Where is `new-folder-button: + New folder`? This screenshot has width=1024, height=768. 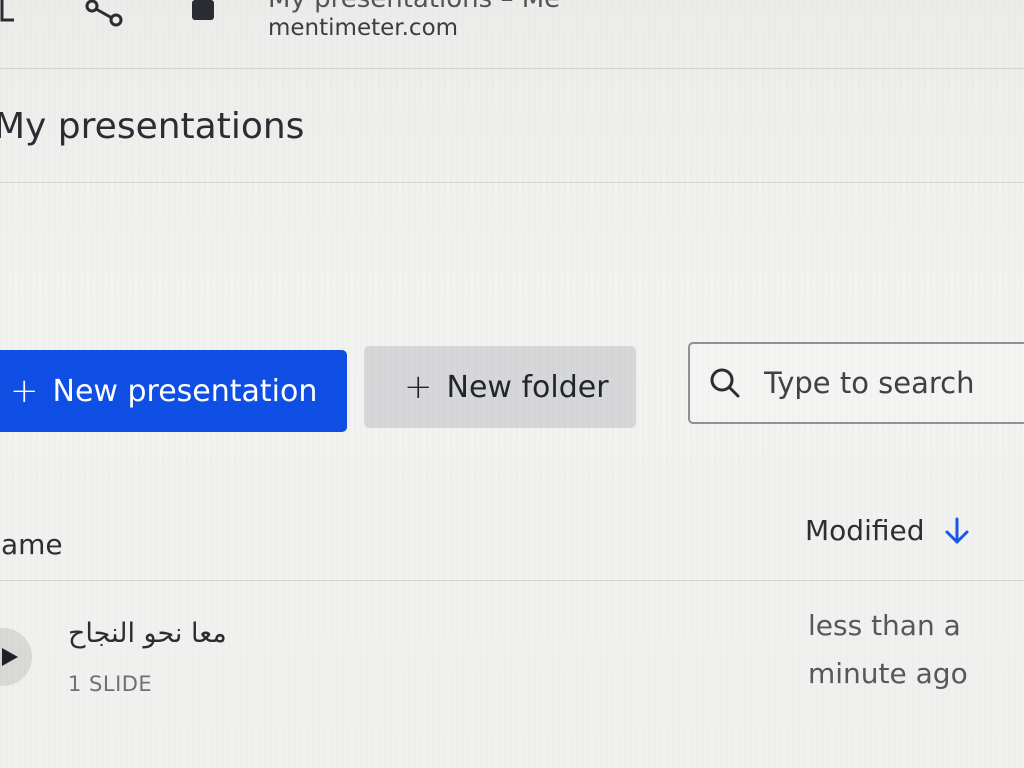
new-folder-button: + New folder is located at coordinates (500, 387).